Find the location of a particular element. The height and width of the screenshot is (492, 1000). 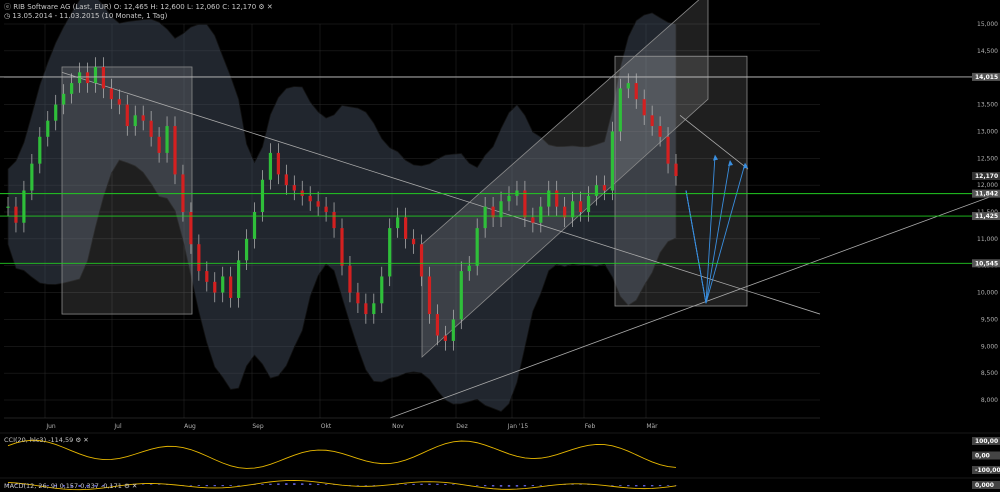

cci-header: CCI(20, hlc3) -114,59 ⚙ ✕ is located at coordinates (46, 440).